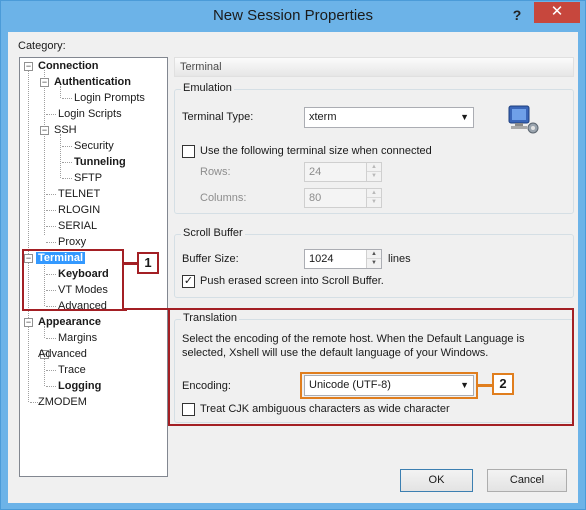 This screenshot has width=586, height=510. I want to click on terminal-type-label: Terminal Type:, so click(218, 117).